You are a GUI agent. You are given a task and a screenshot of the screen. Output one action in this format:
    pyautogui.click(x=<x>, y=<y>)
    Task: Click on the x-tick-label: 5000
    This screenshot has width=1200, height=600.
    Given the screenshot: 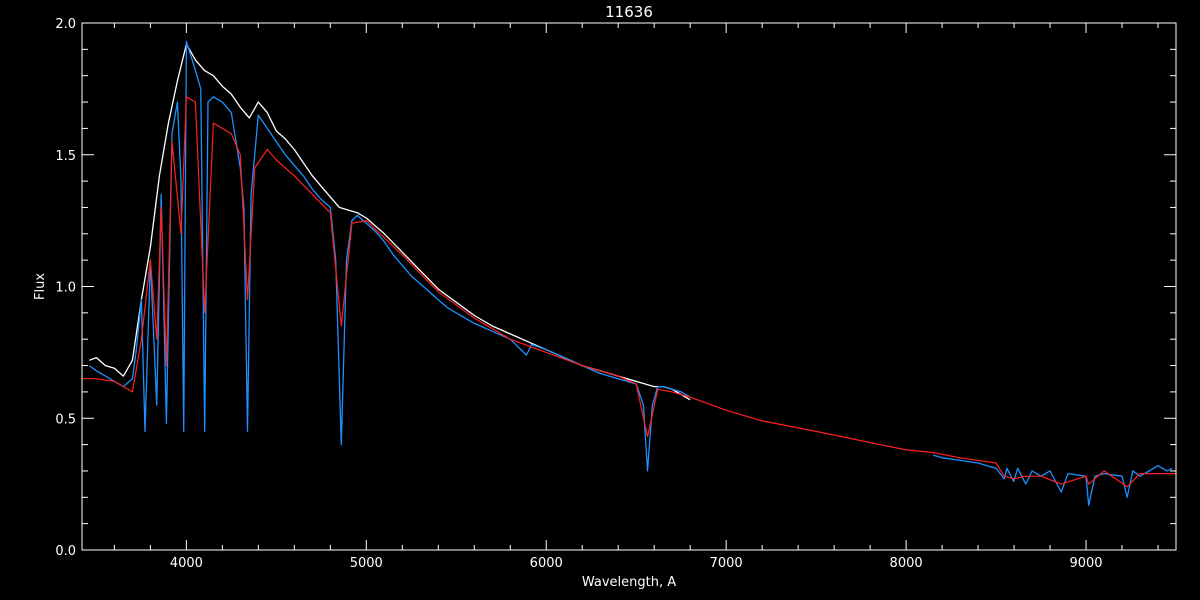 What is the action you would take?
    pyautogui.click(x=366, y=563)
    